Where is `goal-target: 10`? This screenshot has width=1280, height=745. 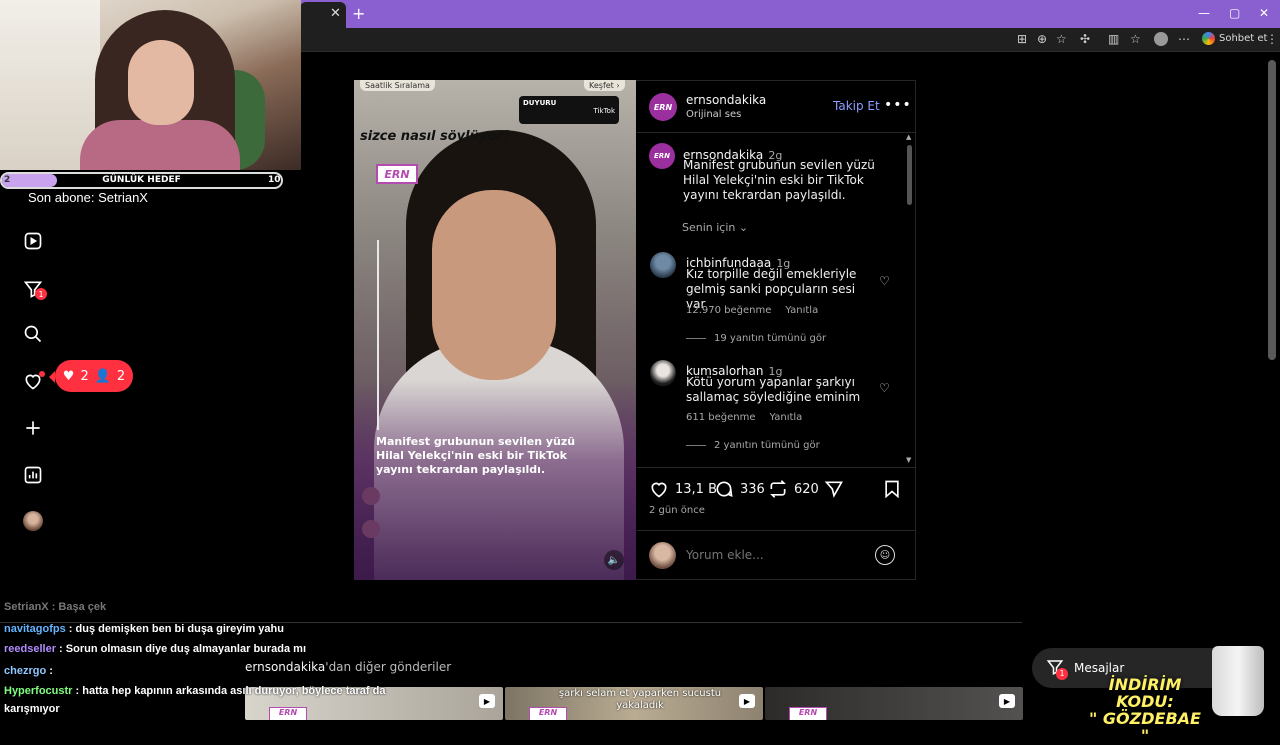
goal-target: 10 is located at coordinates (274, 180).